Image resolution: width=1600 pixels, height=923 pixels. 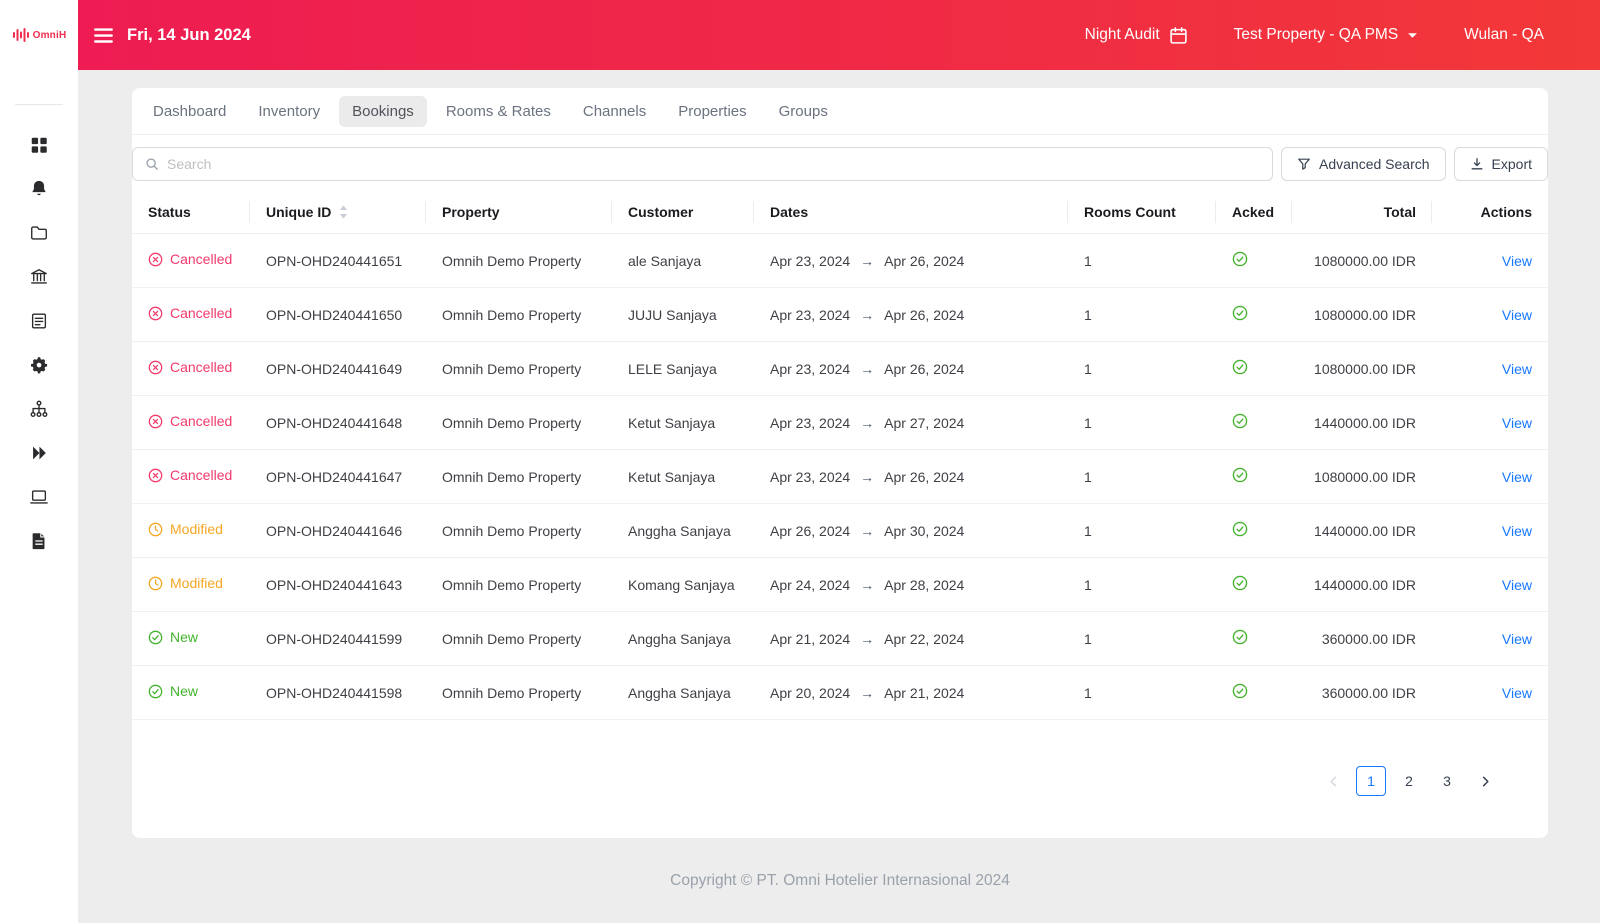 What do you see at coordinates (201, 313) in the screenshot?
I see `status-label: Cancelled` at bounding box center [201, 313].